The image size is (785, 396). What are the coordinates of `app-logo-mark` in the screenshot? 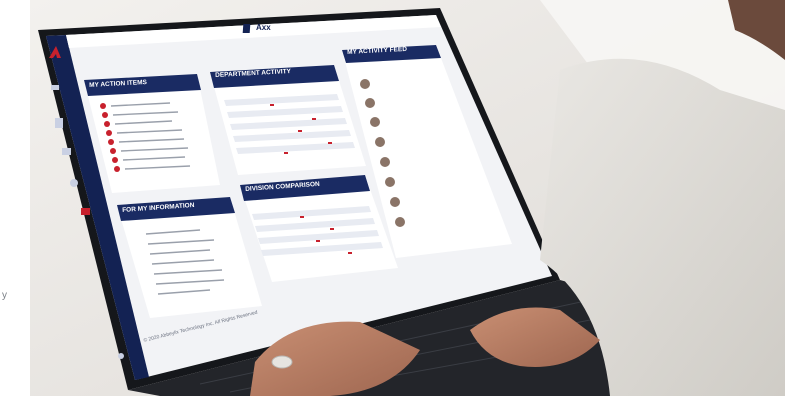 It's located at (246, 28).